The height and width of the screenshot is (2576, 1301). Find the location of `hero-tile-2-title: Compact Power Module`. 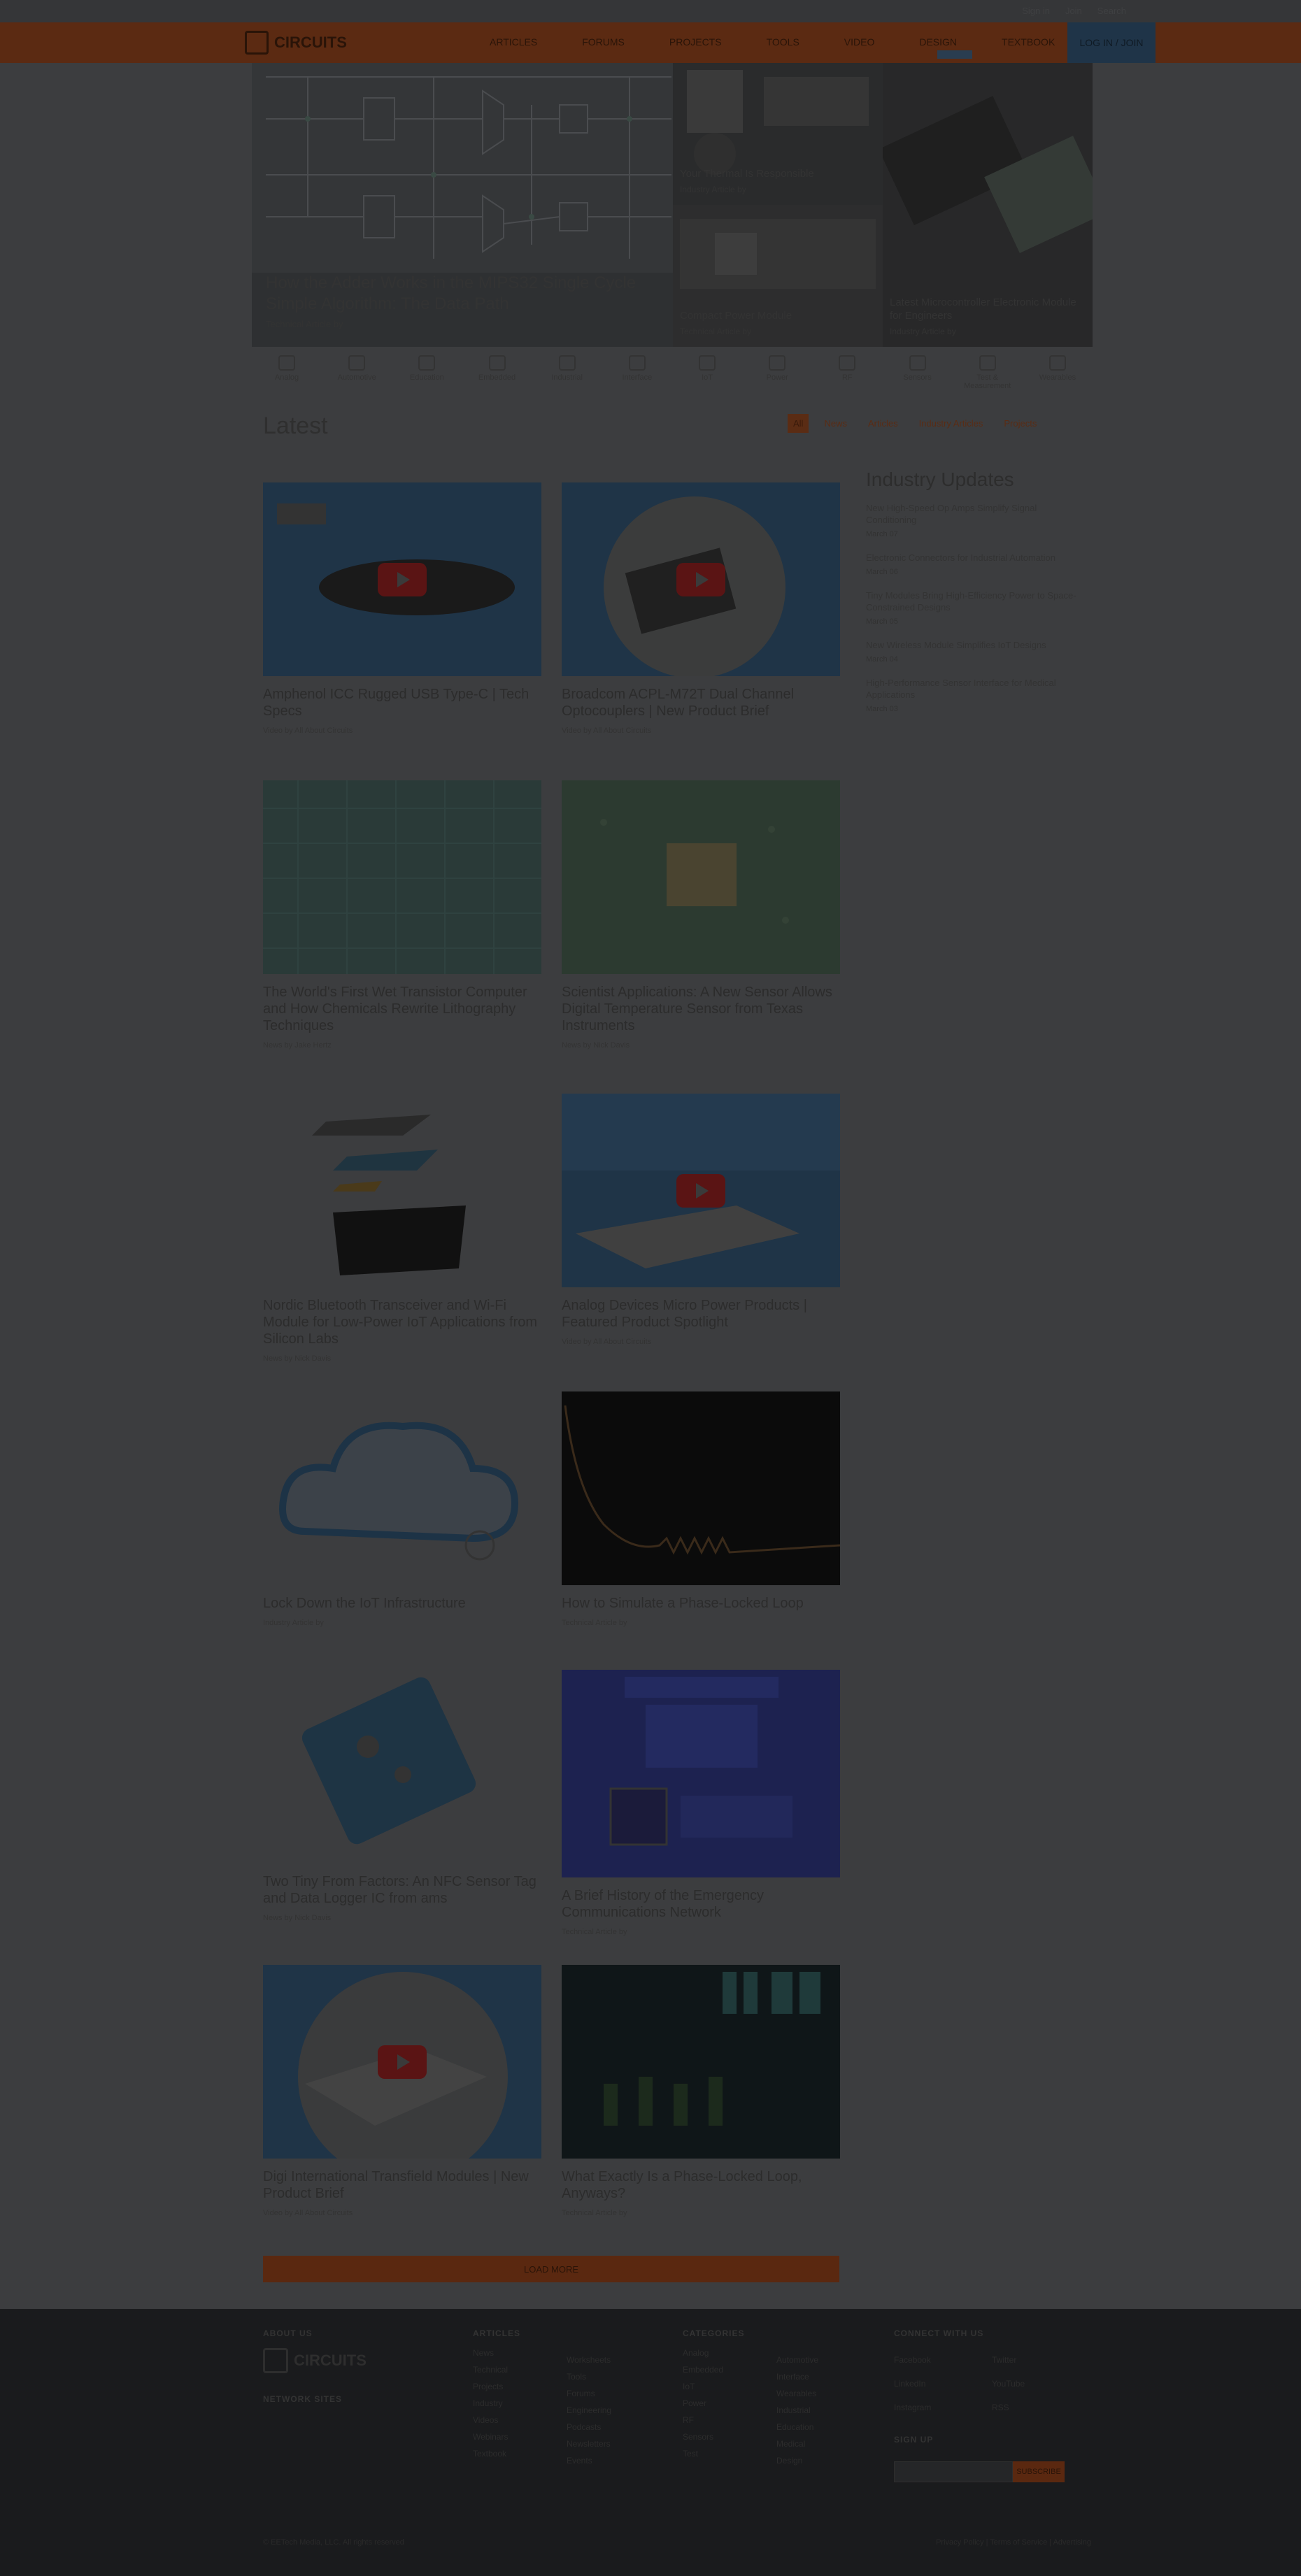

hero-tile-2-title: Compact Power Module is located at coordinates (778, 315).